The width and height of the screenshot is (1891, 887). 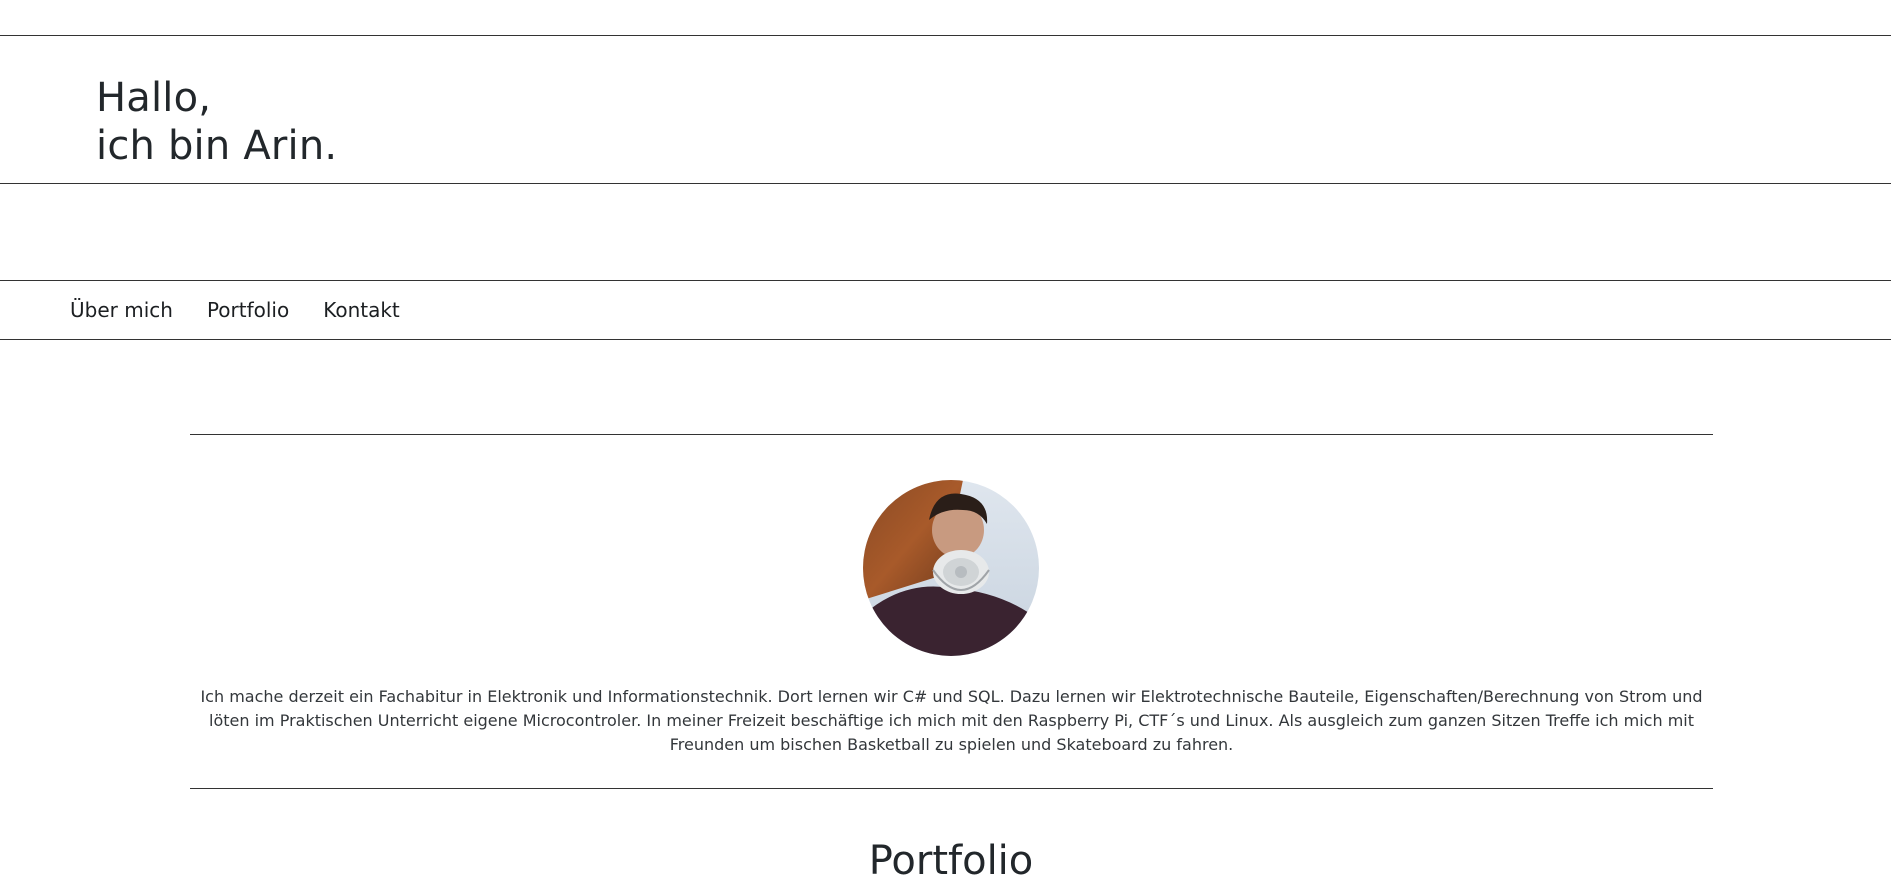 What do you see at coordinates (217, 146) in the screenshot?
I see `hero-greeting-line2: ich bin Arin.` at bounding box center [217, 146].